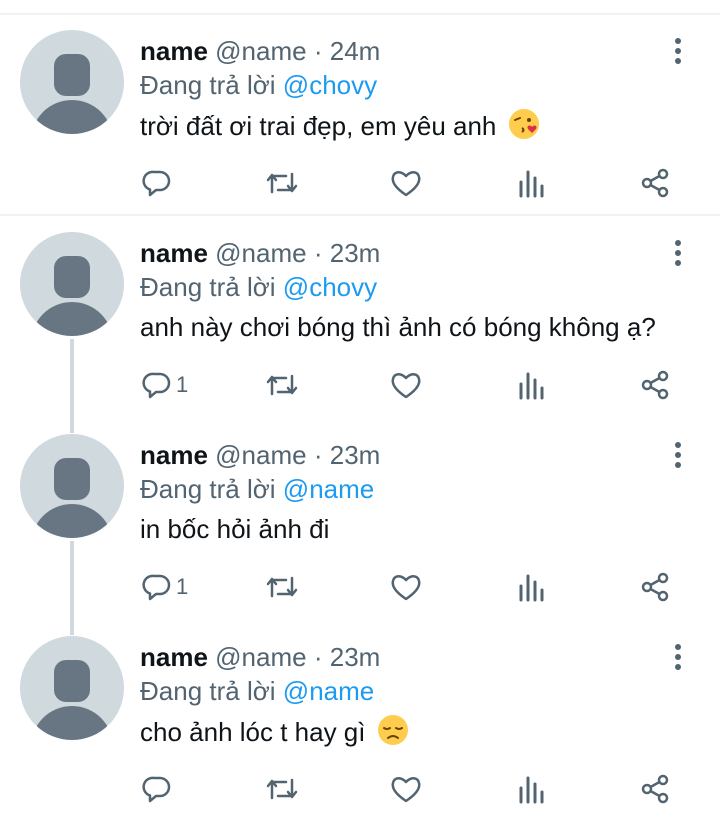  I want to click on tweet-header: name @name · 24m, so click(260, 51).